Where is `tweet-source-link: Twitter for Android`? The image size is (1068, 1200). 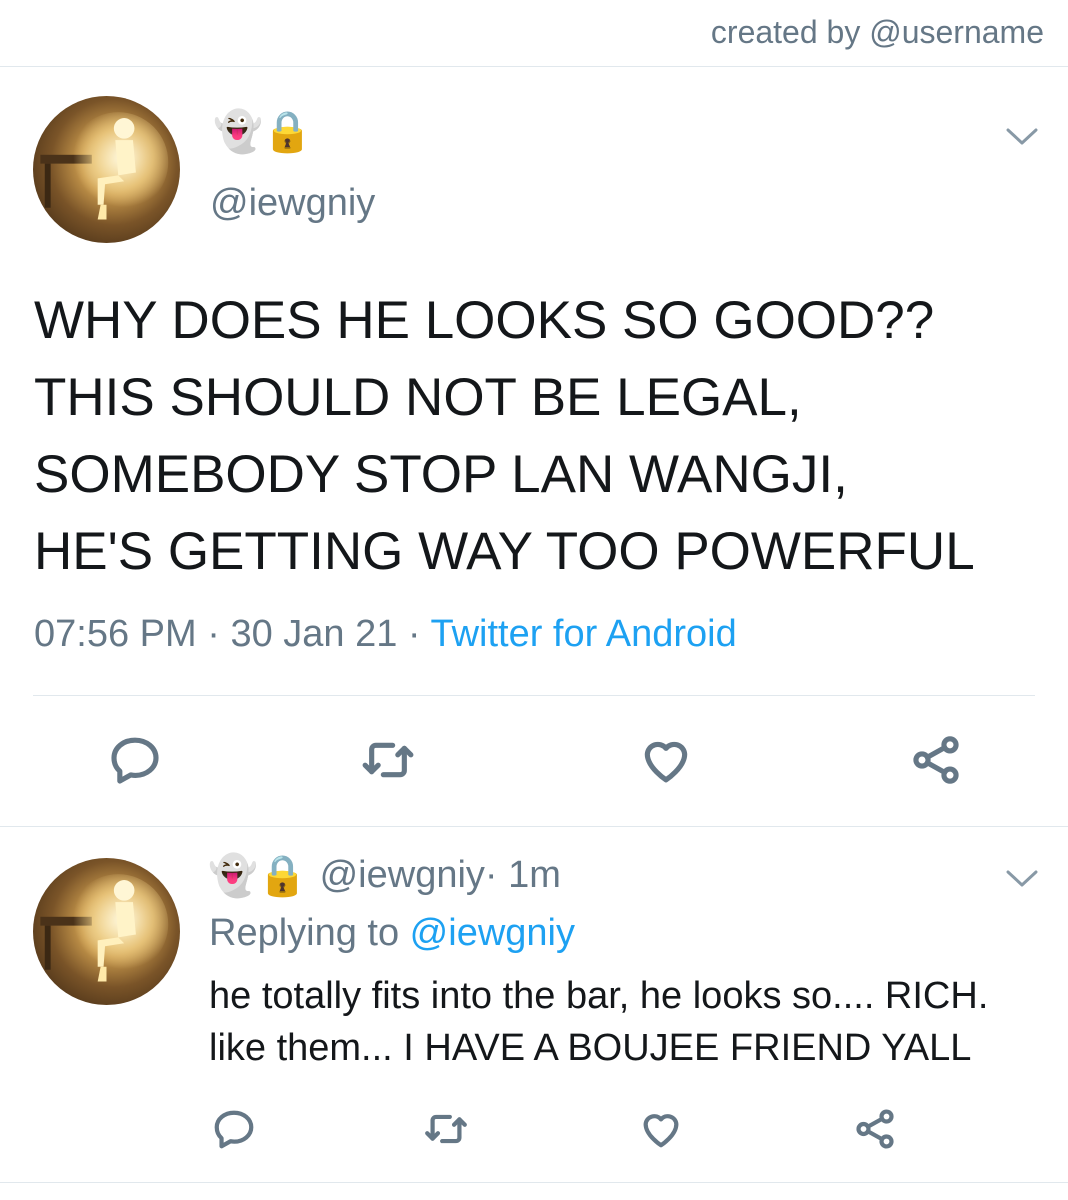
tweet-source-link: Twitter for Android is located at coordinates (583, 634).